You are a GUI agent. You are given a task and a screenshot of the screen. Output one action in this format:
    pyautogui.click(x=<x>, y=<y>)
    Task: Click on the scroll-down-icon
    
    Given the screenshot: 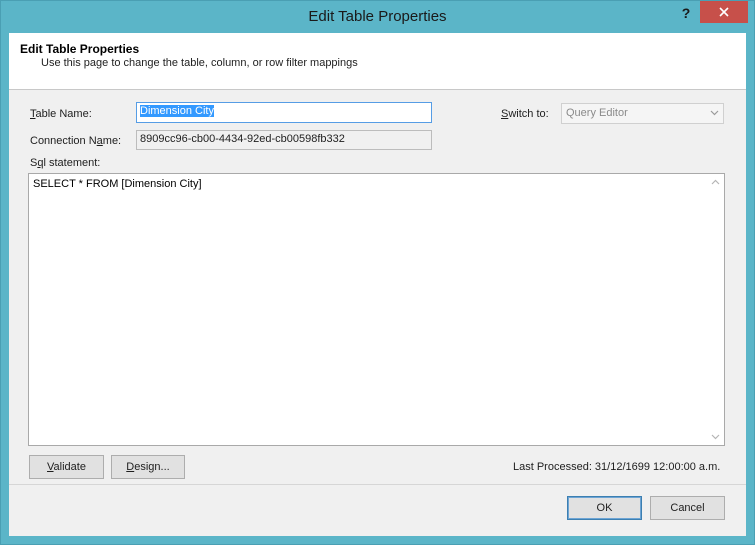 What is the action you would take?
    pyautogui.click(x=715, y=436)
    